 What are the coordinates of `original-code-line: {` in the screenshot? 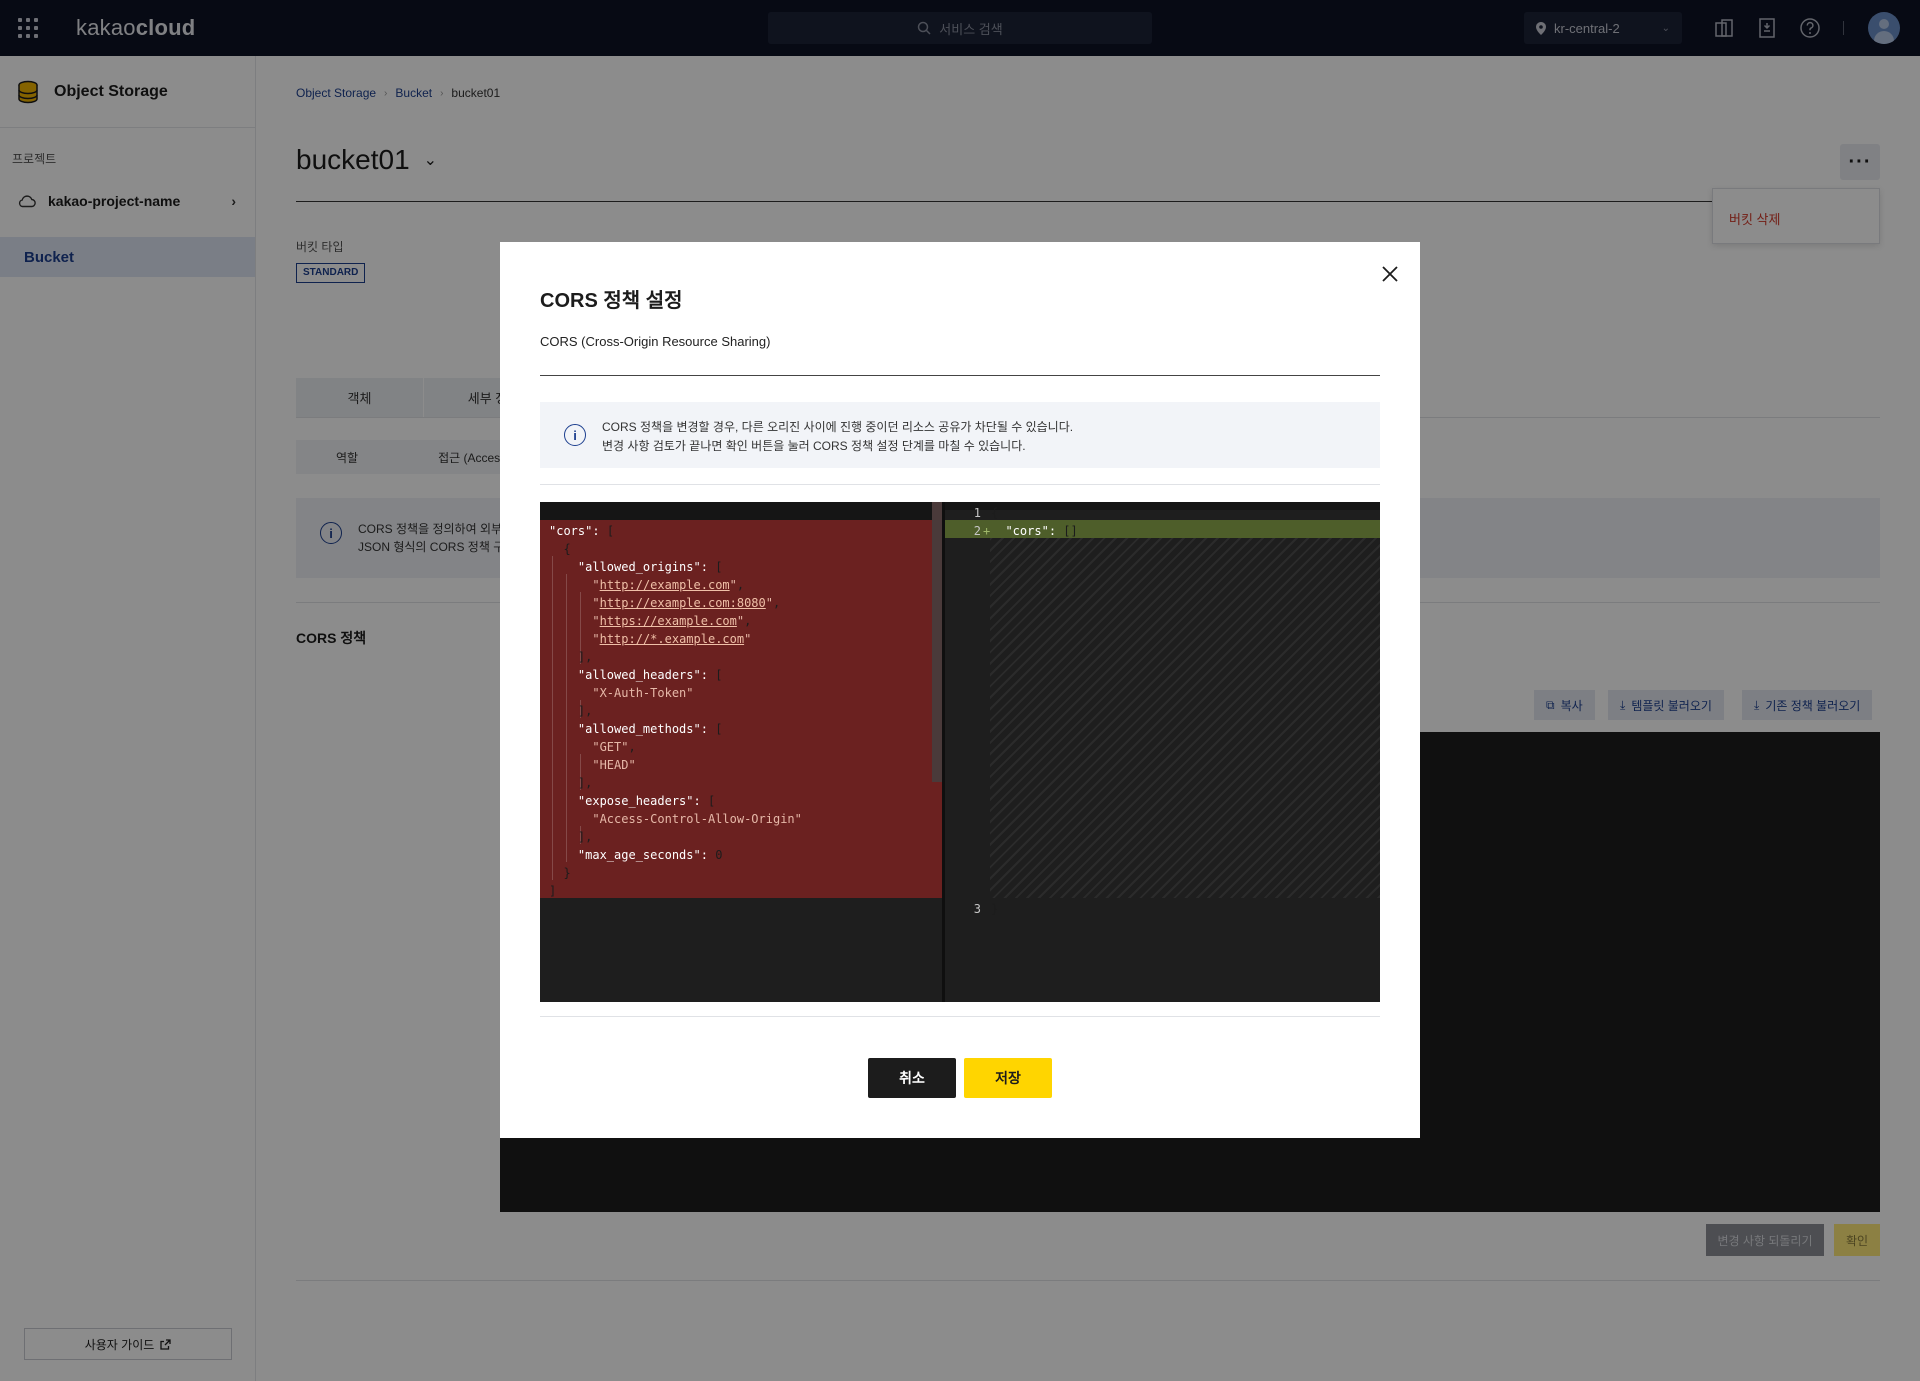 It's located at (560, 549).